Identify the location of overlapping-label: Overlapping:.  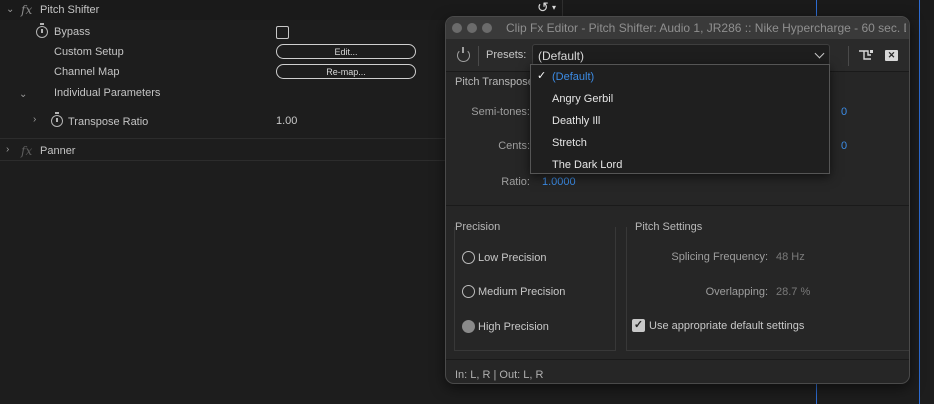
(736, 292).